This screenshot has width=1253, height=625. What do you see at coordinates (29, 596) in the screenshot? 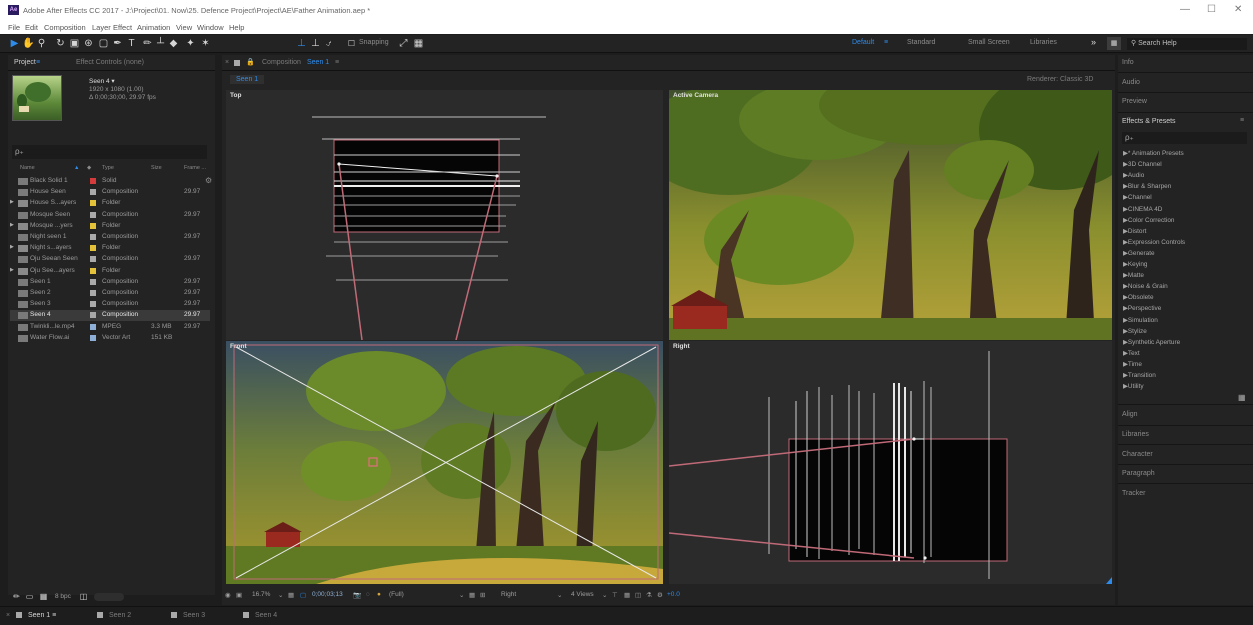
I see `new-folder-icon: ▭` at bounding box center [29, 596].